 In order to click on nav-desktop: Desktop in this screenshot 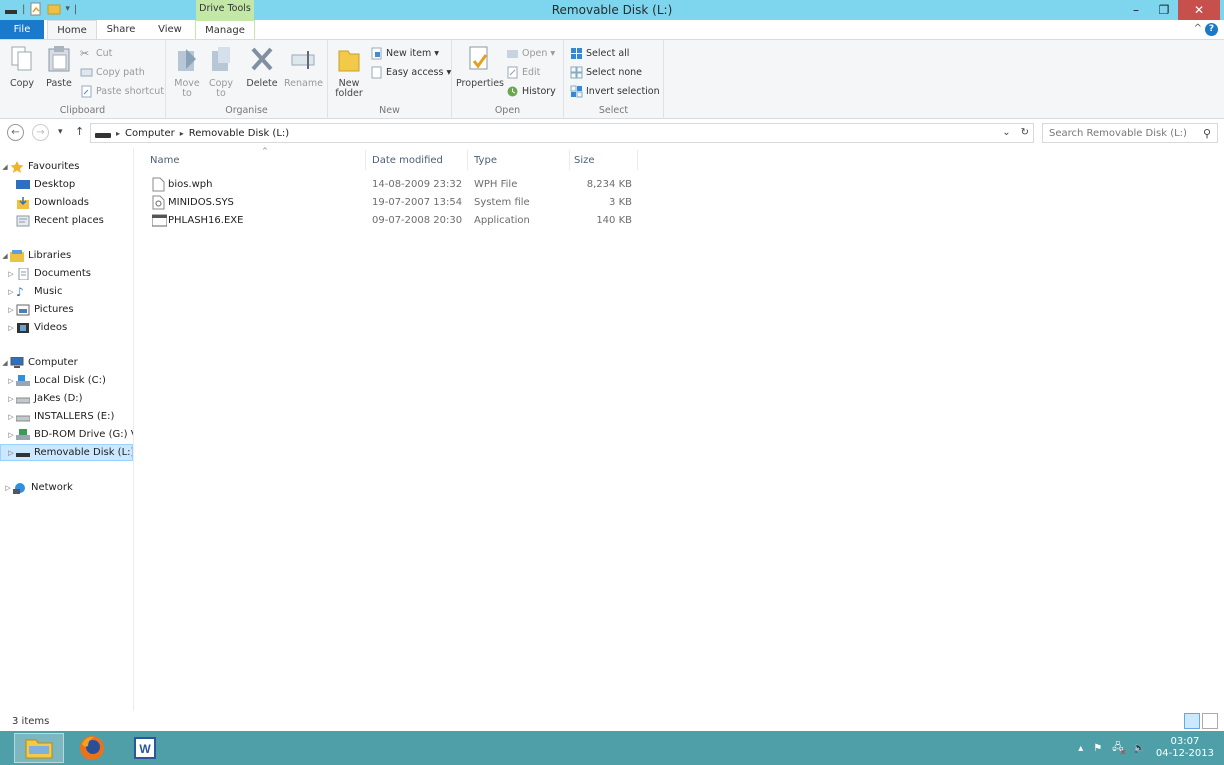, I will do `click(66, 184)`.